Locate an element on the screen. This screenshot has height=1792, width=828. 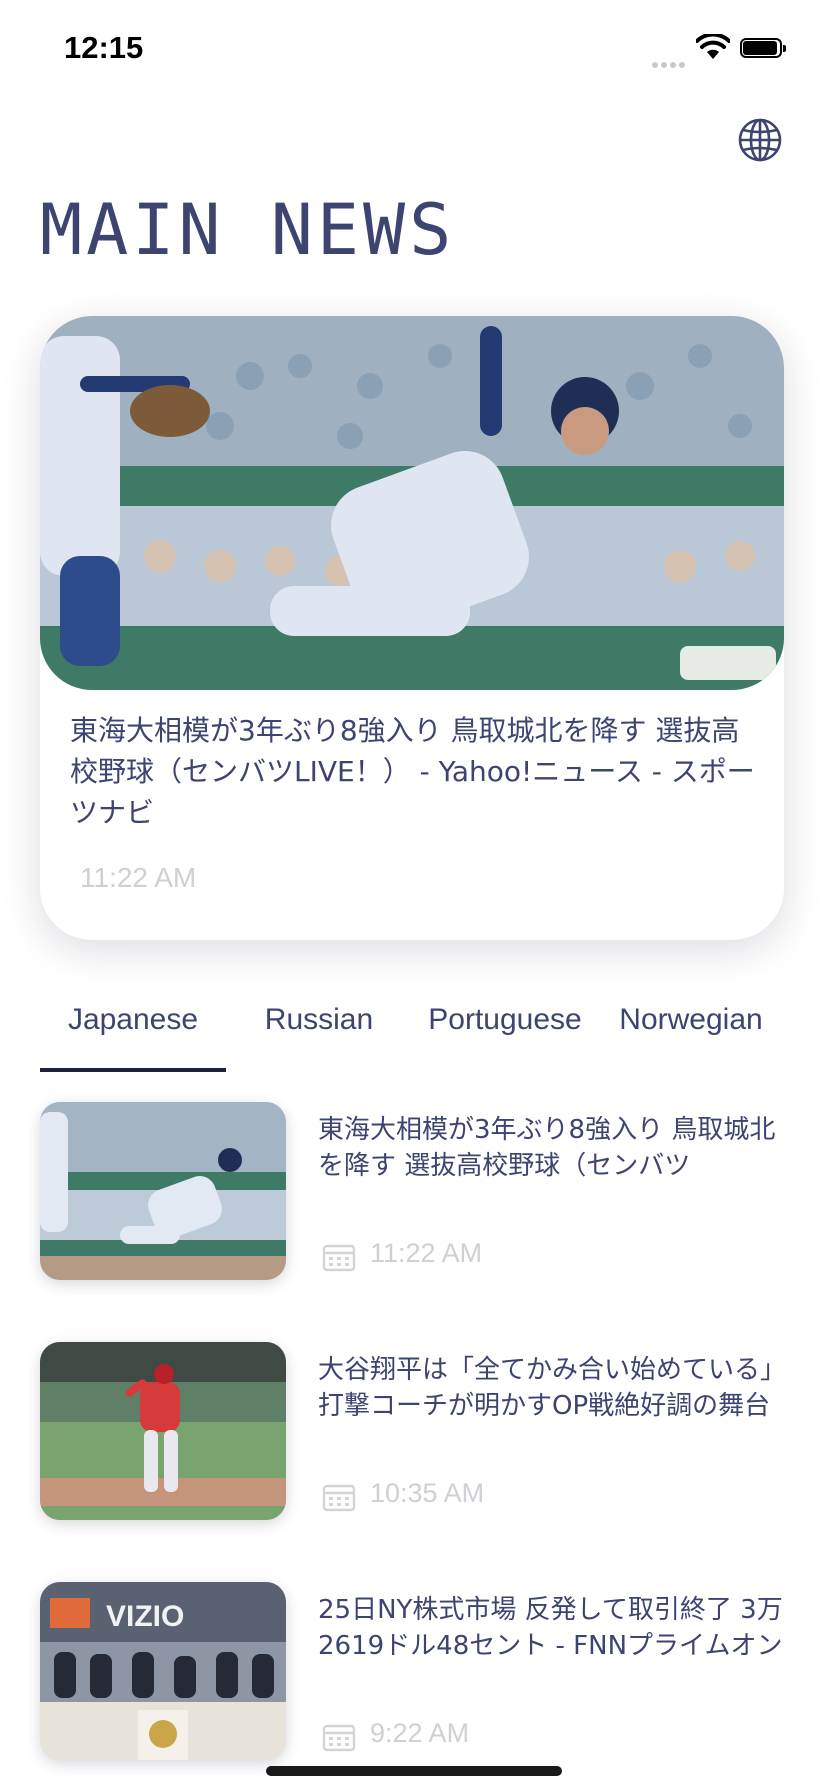
language-button is located at coordinates (760, 140).